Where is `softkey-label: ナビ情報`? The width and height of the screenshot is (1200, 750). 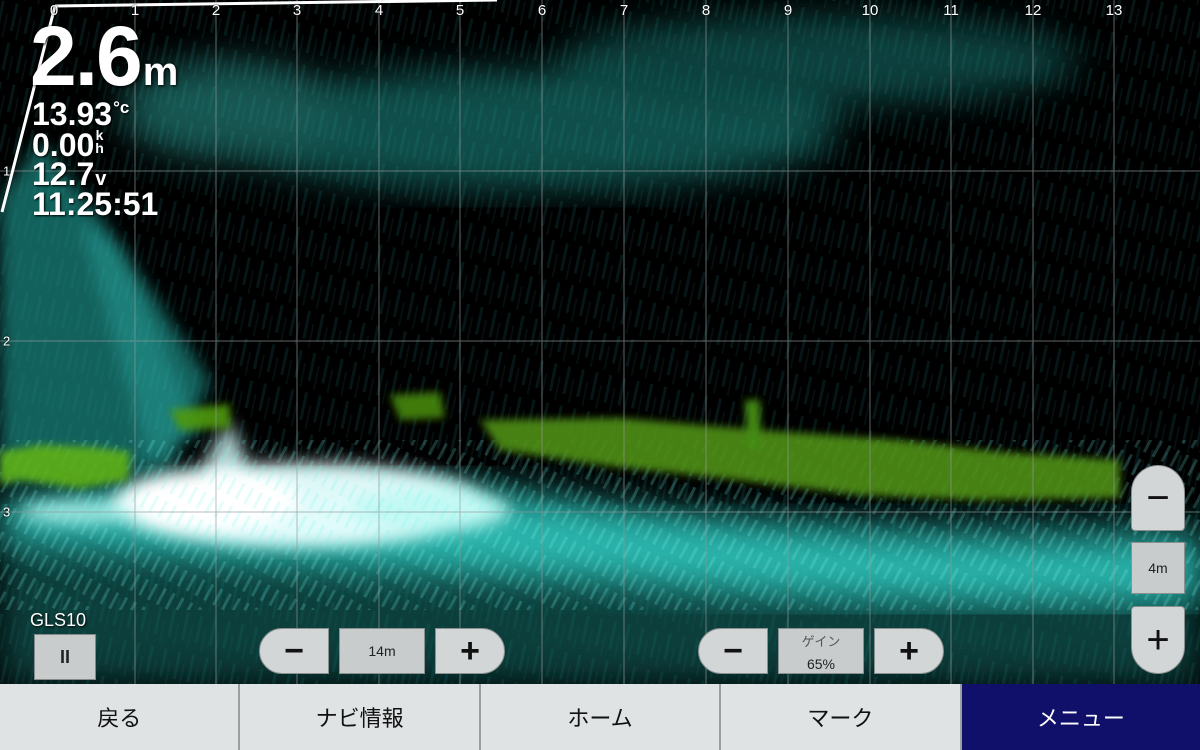 softkey-label: ナビ情報 is located at coordinates (359, 718).